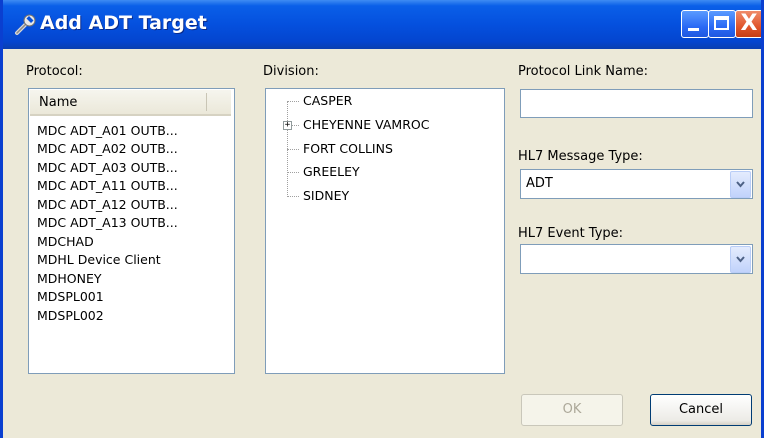  I want to click on list-item: MDCHAD, so click(65, 241).